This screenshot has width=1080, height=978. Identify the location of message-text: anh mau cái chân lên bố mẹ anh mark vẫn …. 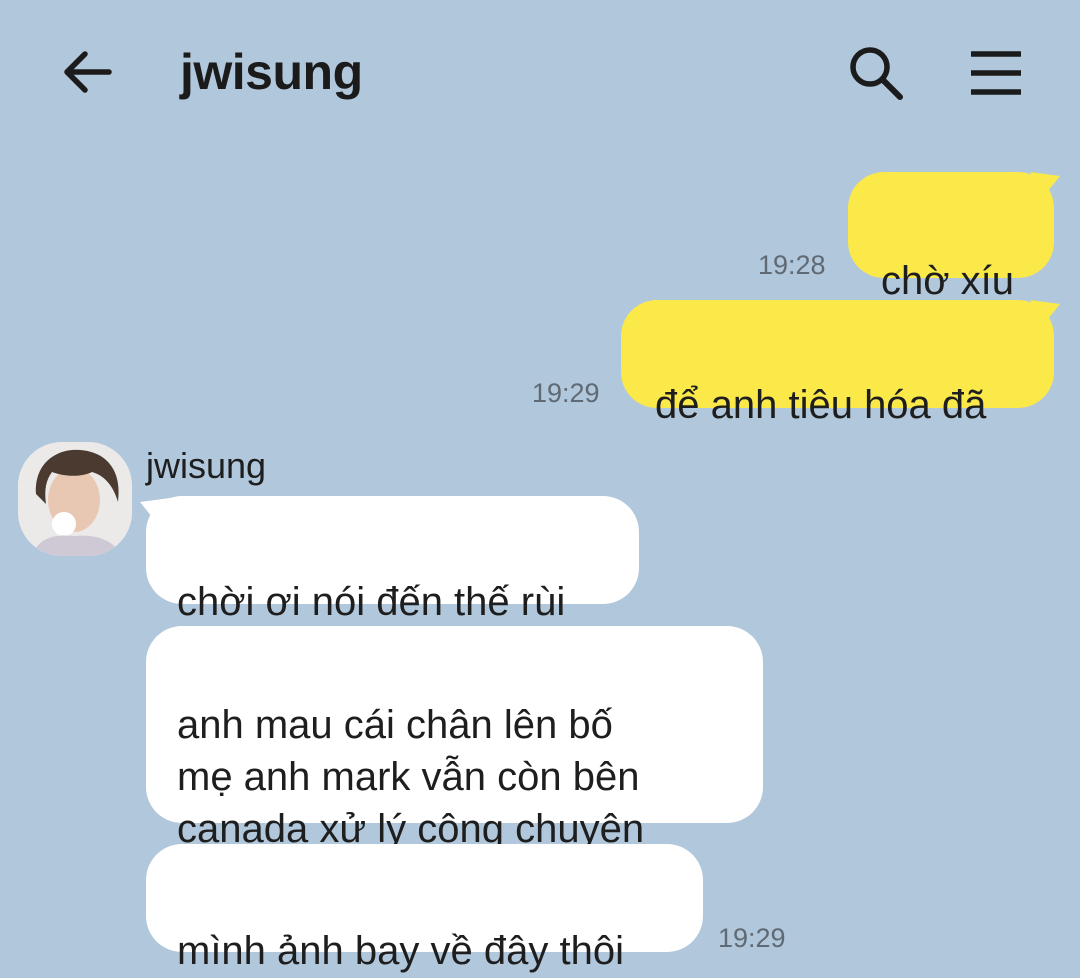
(411, 777).